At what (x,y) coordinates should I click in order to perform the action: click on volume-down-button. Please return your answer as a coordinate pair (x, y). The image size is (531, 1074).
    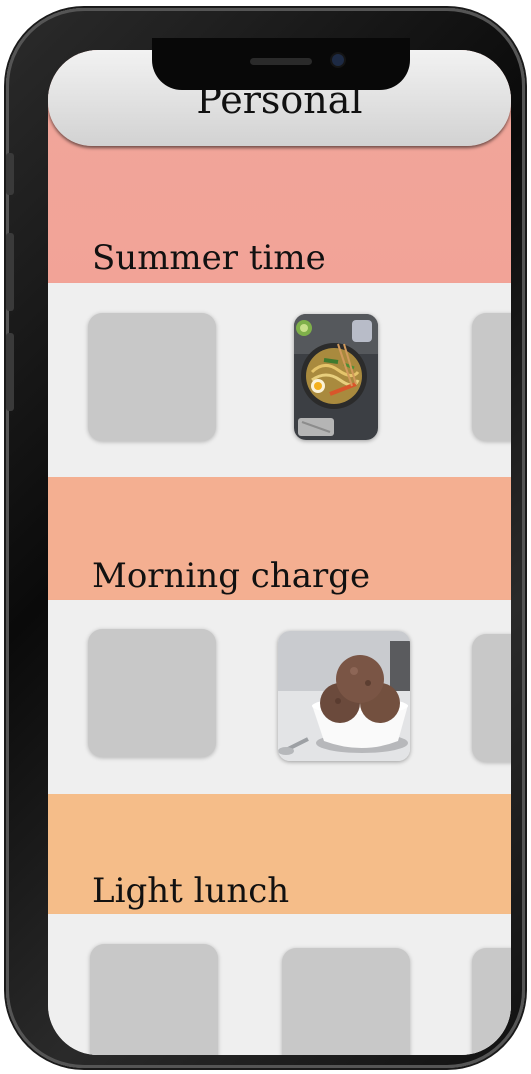
    Looking at the image, I should click on (10, 372).